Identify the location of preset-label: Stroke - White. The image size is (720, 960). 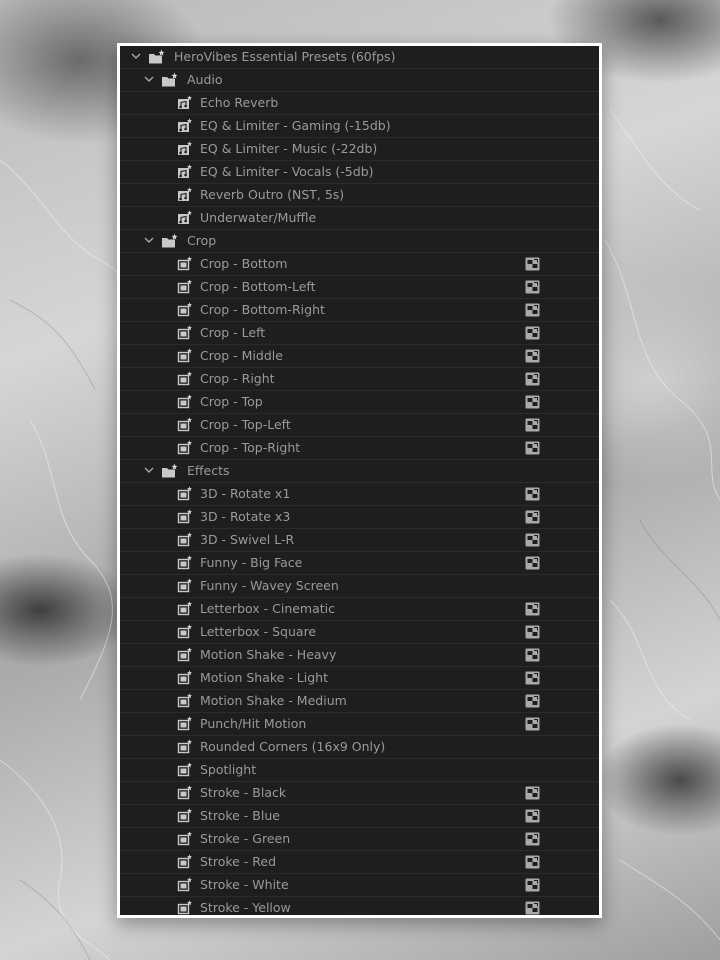
(244, 884).